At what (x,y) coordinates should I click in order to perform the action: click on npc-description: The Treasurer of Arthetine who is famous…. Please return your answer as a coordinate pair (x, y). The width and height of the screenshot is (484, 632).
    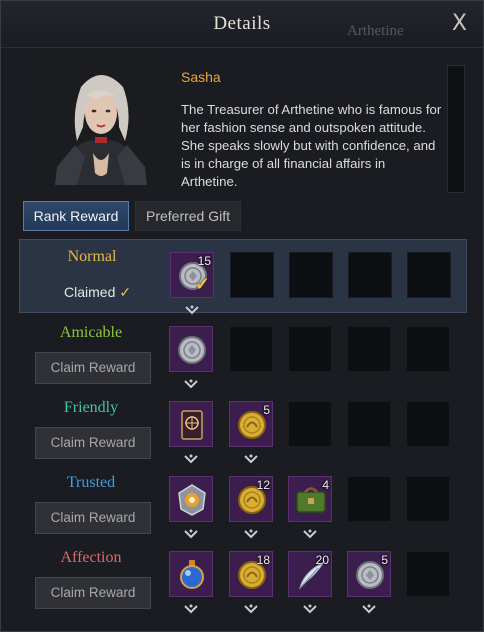
    Looking at the image, I should click on (311, 145).